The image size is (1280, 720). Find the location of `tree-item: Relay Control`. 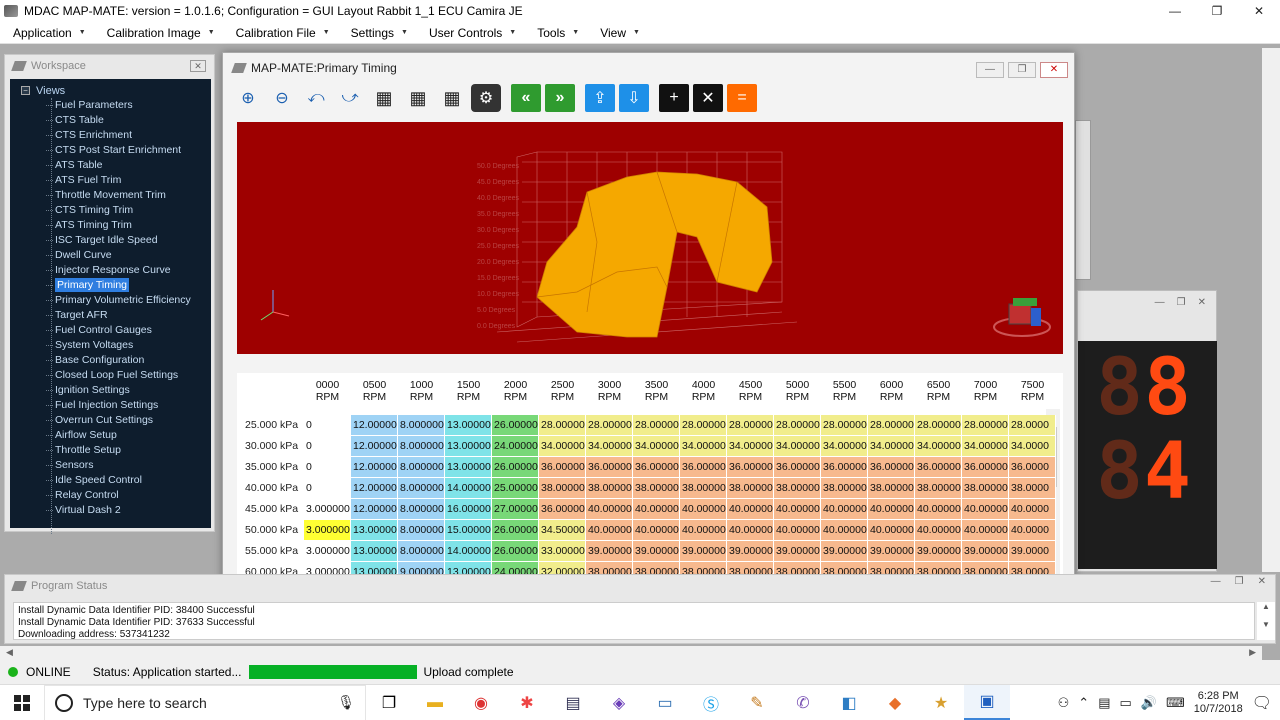

tree-item: Relay Control is located at coordinates (110, 495).